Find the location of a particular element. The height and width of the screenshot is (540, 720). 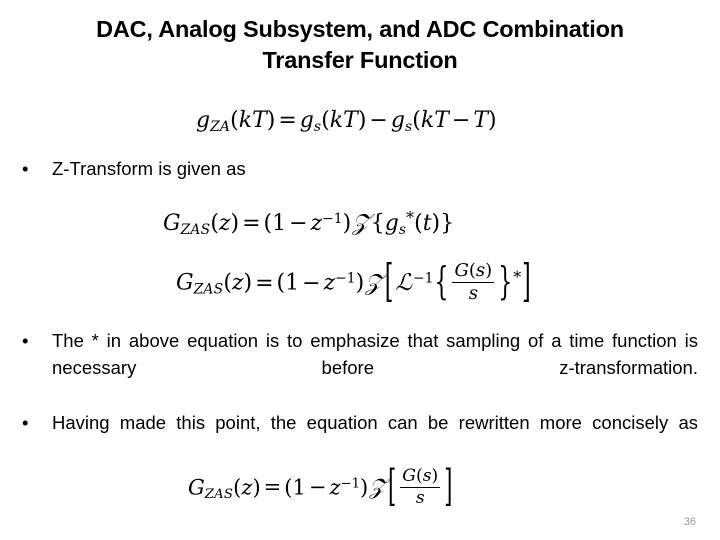

eq1-minus: − is located at coordinates (378, 120).